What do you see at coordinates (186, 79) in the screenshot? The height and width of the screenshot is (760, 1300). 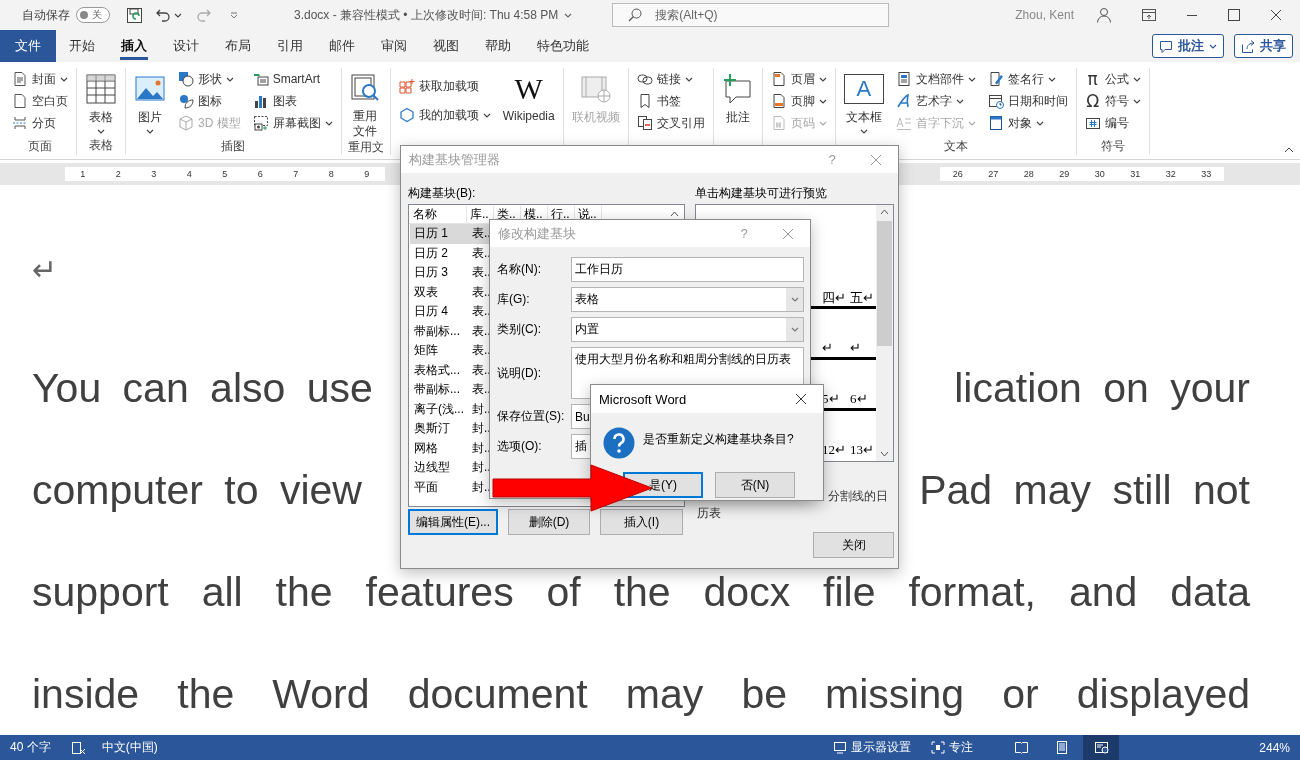 I see `shapes-icon` at bounding box center [186, 79].